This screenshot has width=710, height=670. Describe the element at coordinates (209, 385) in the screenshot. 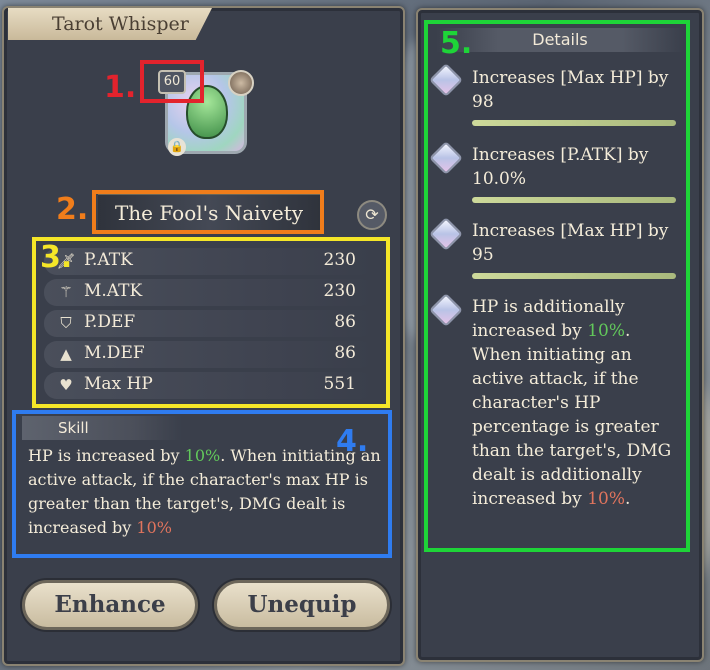

I see `stat-row-maxhp: ♥ Max HP 551` at that location.